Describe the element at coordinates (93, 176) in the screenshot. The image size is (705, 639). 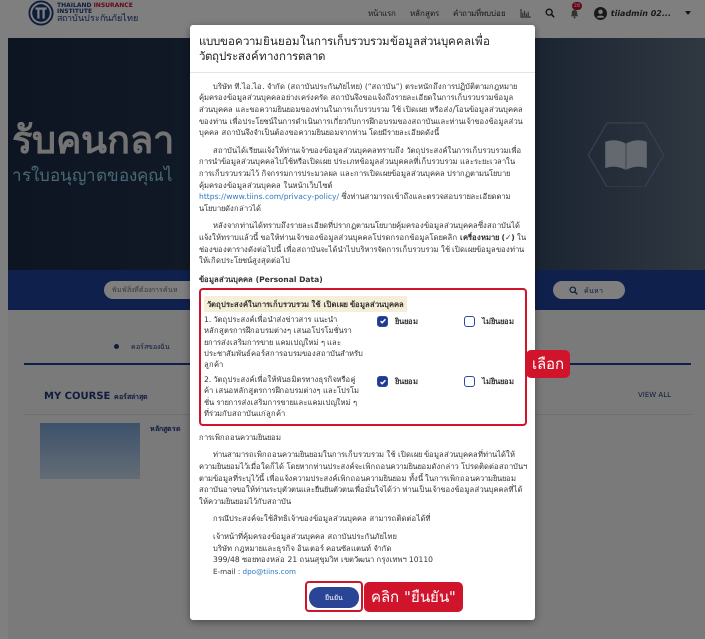
I see `hero-subline: ารใบอนุญาตของคุณไ` at that location.